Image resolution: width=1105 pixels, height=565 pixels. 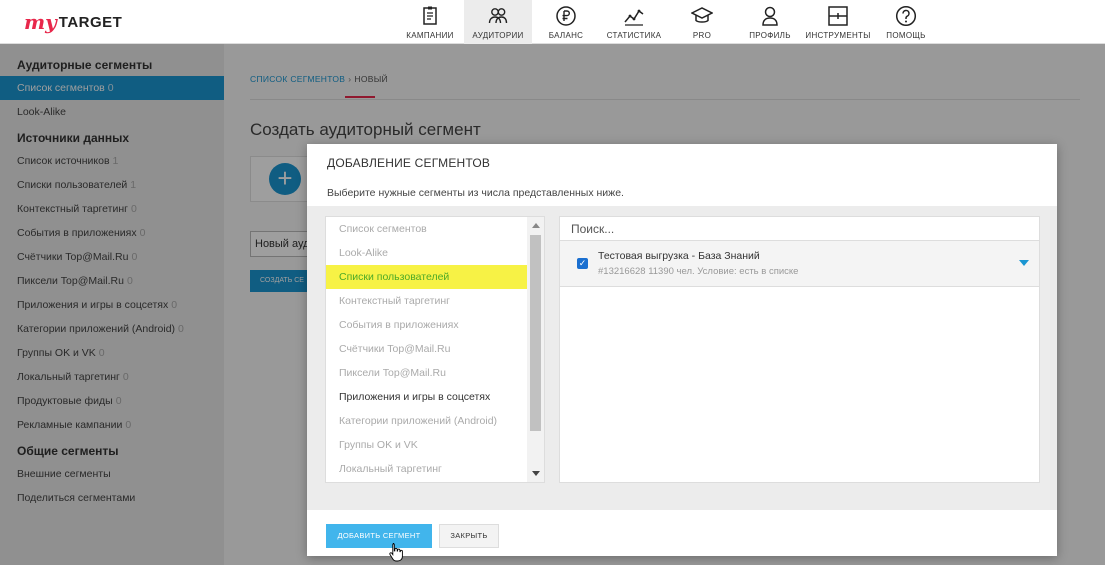 I want to click on scroll-up-arrow-icon, so click(x=536, y=225).